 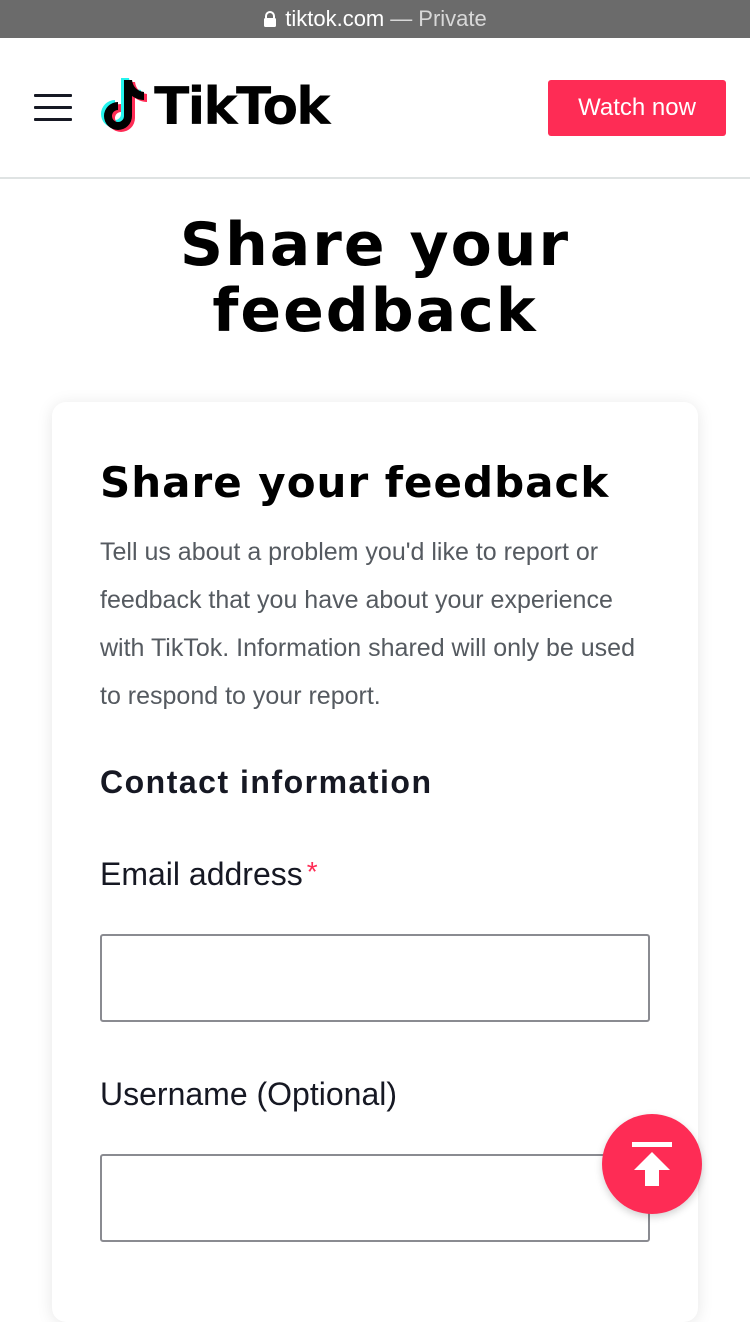 What do you see at coordinates (242, 107) in the screenshot?
I see `logo-wordmark: TikTok` at bounding box center [242, 107].